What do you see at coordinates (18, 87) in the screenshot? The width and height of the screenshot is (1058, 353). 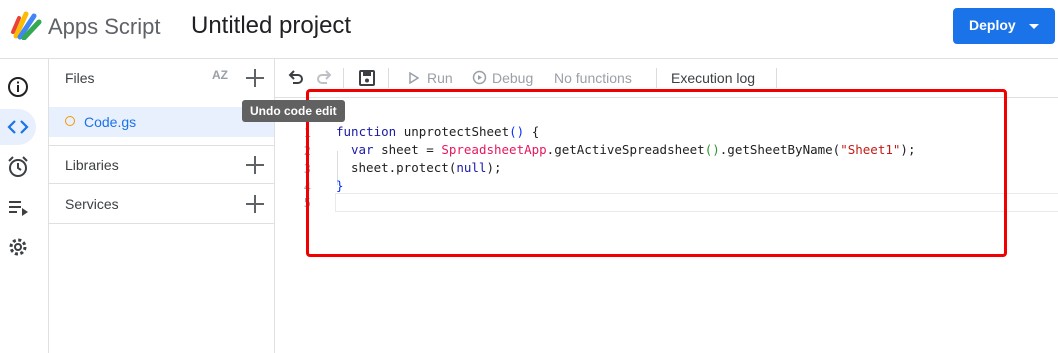 I see `info-icon` at bounding box center [18, 87].